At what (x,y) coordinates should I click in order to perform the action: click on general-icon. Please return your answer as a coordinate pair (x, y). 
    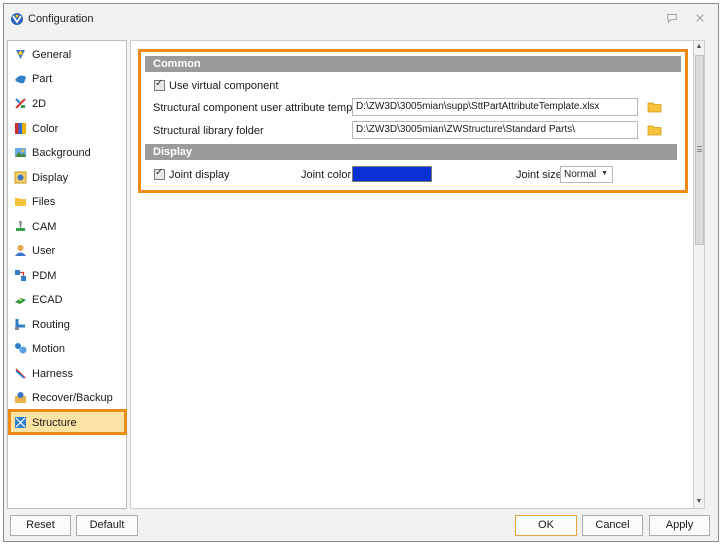
    Looking at the image, I should click on (20, 54).